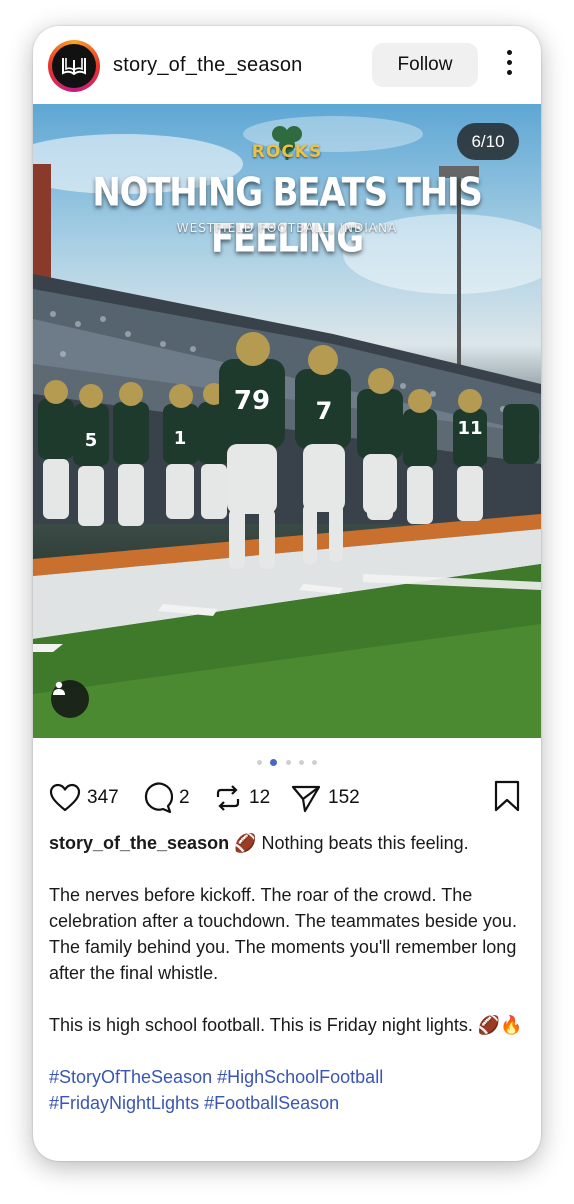  I want to click on heart-icon, so click(65, 797).